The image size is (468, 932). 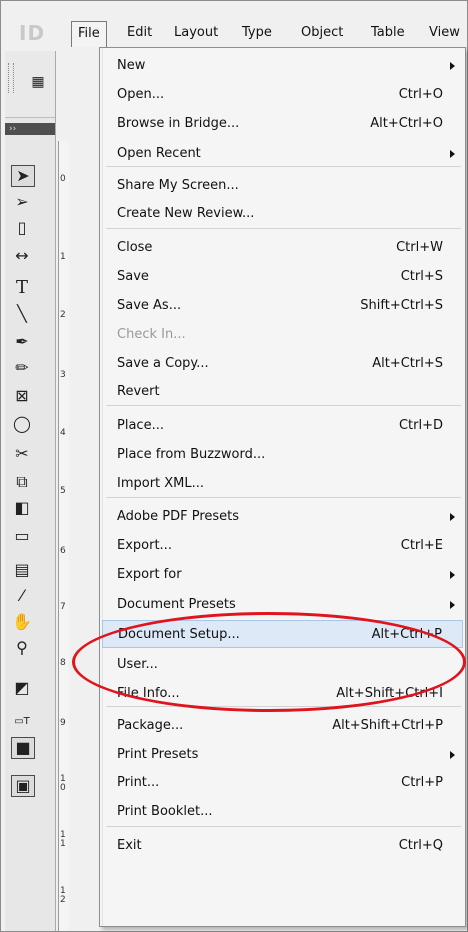 I want to click on menu-item-label: Document Presets, so click(x=176, y=604).